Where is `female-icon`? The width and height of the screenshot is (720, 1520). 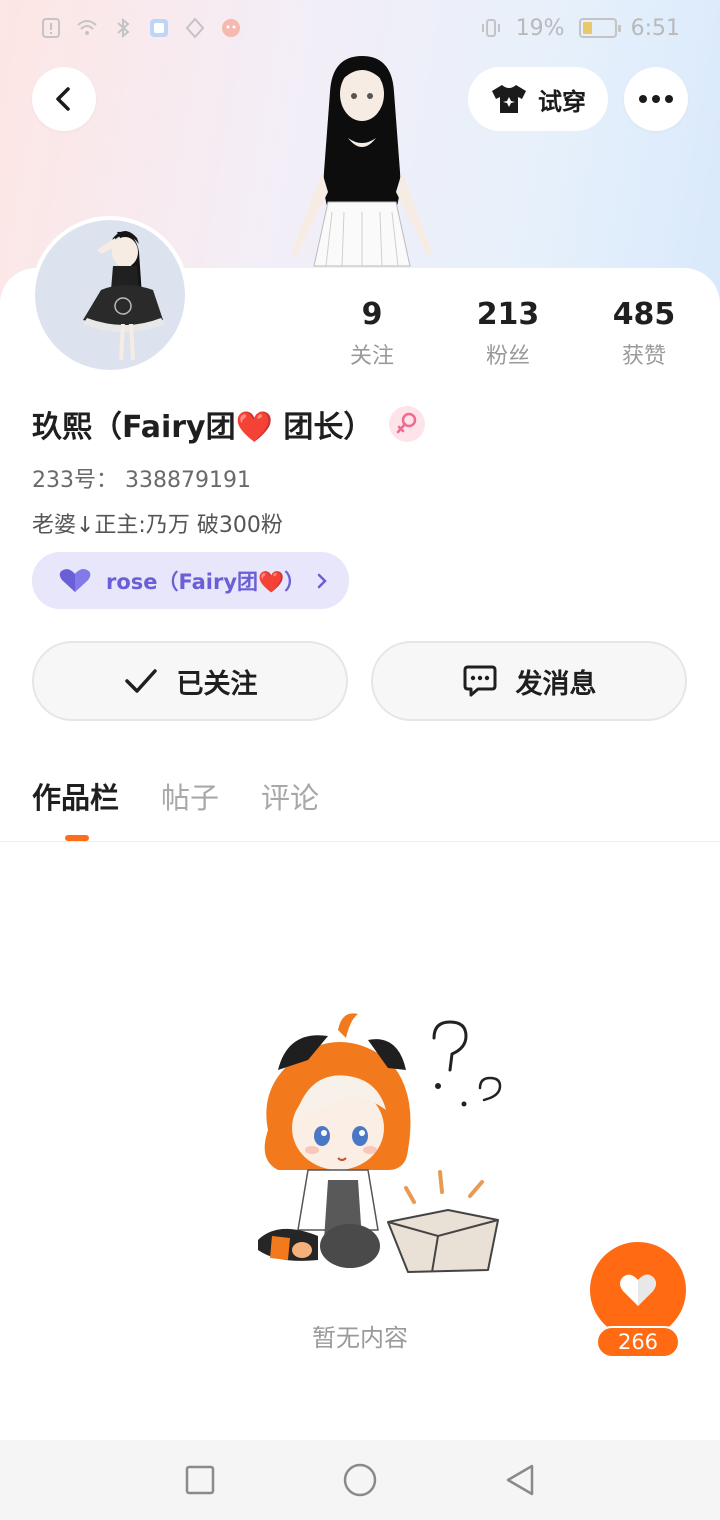 female-icon is located at coordinates (407, 423).